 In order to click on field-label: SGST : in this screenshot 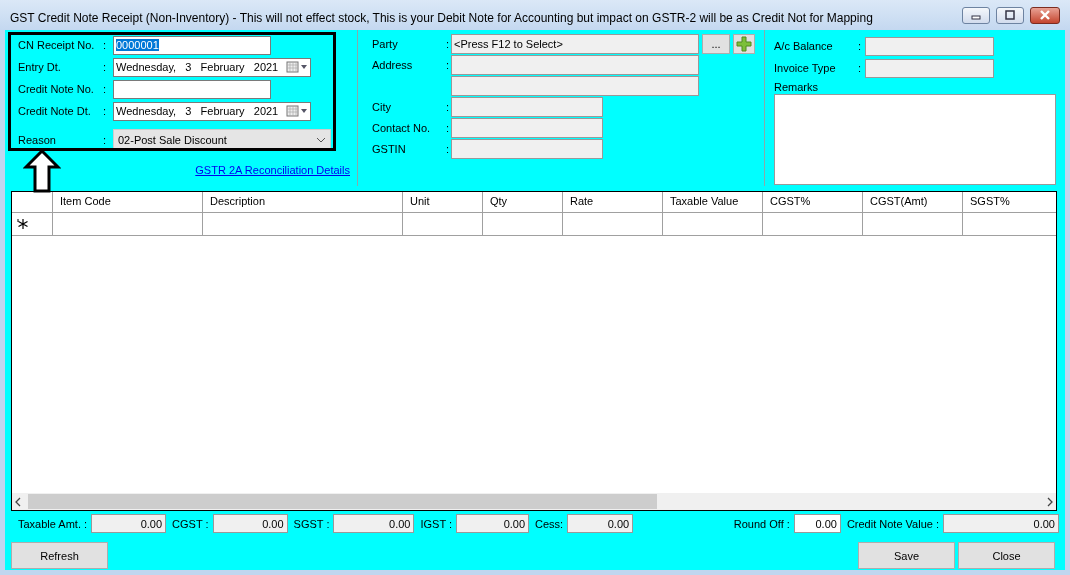, I will do `click(311, 523)`.